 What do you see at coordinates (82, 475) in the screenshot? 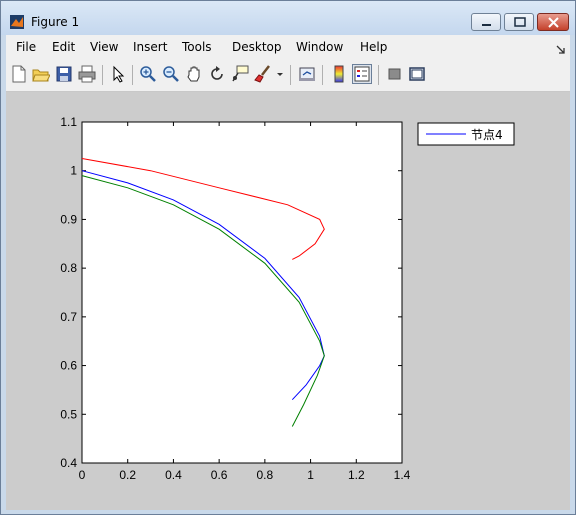
I see `x-tick-label: 0` at bounding box center [82, 475].